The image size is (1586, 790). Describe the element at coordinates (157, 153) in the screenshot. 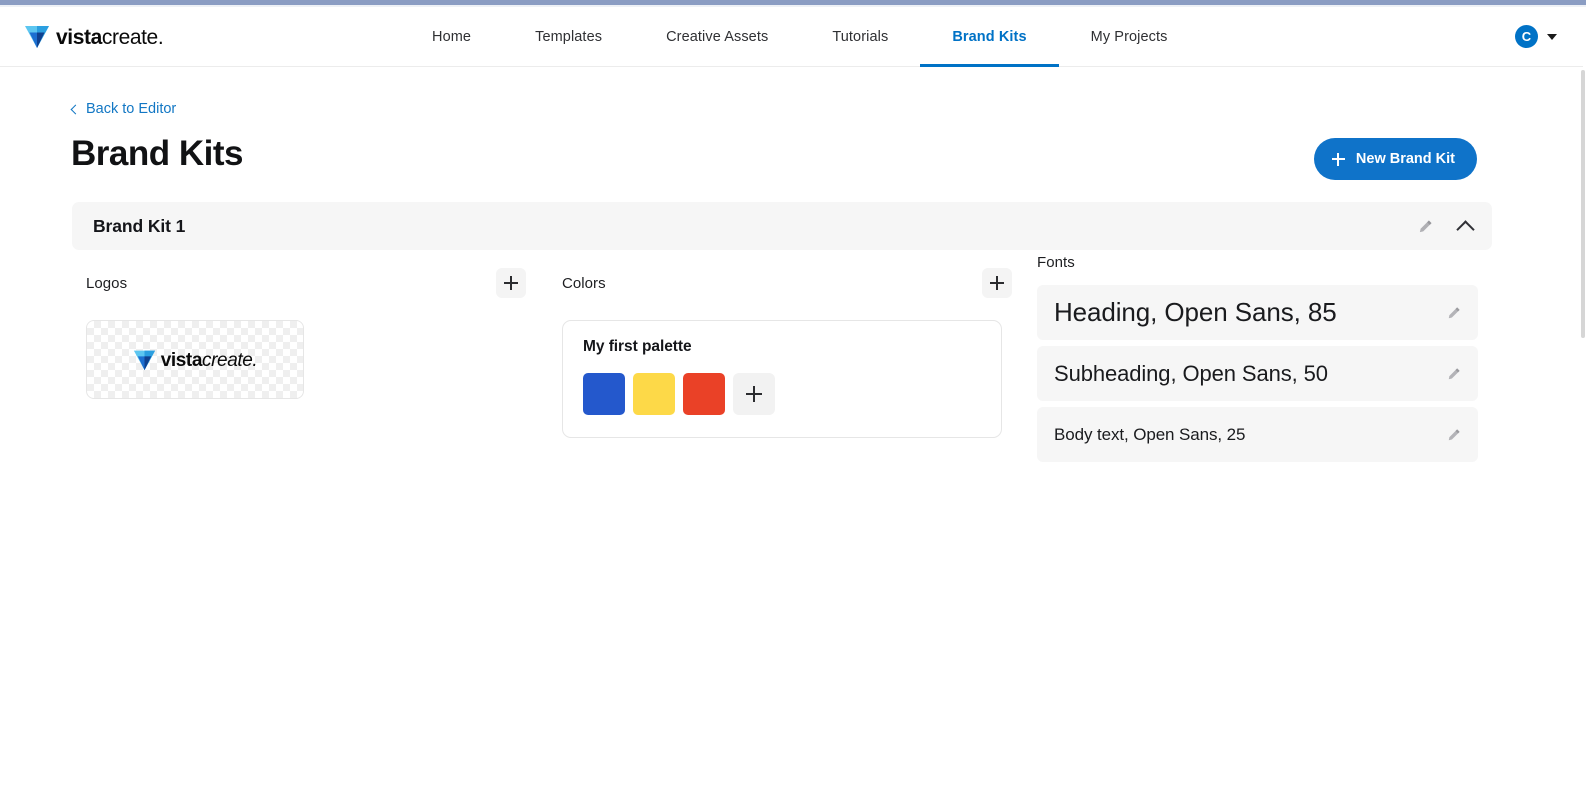

I see `page-title: Brand Kits` at that location.